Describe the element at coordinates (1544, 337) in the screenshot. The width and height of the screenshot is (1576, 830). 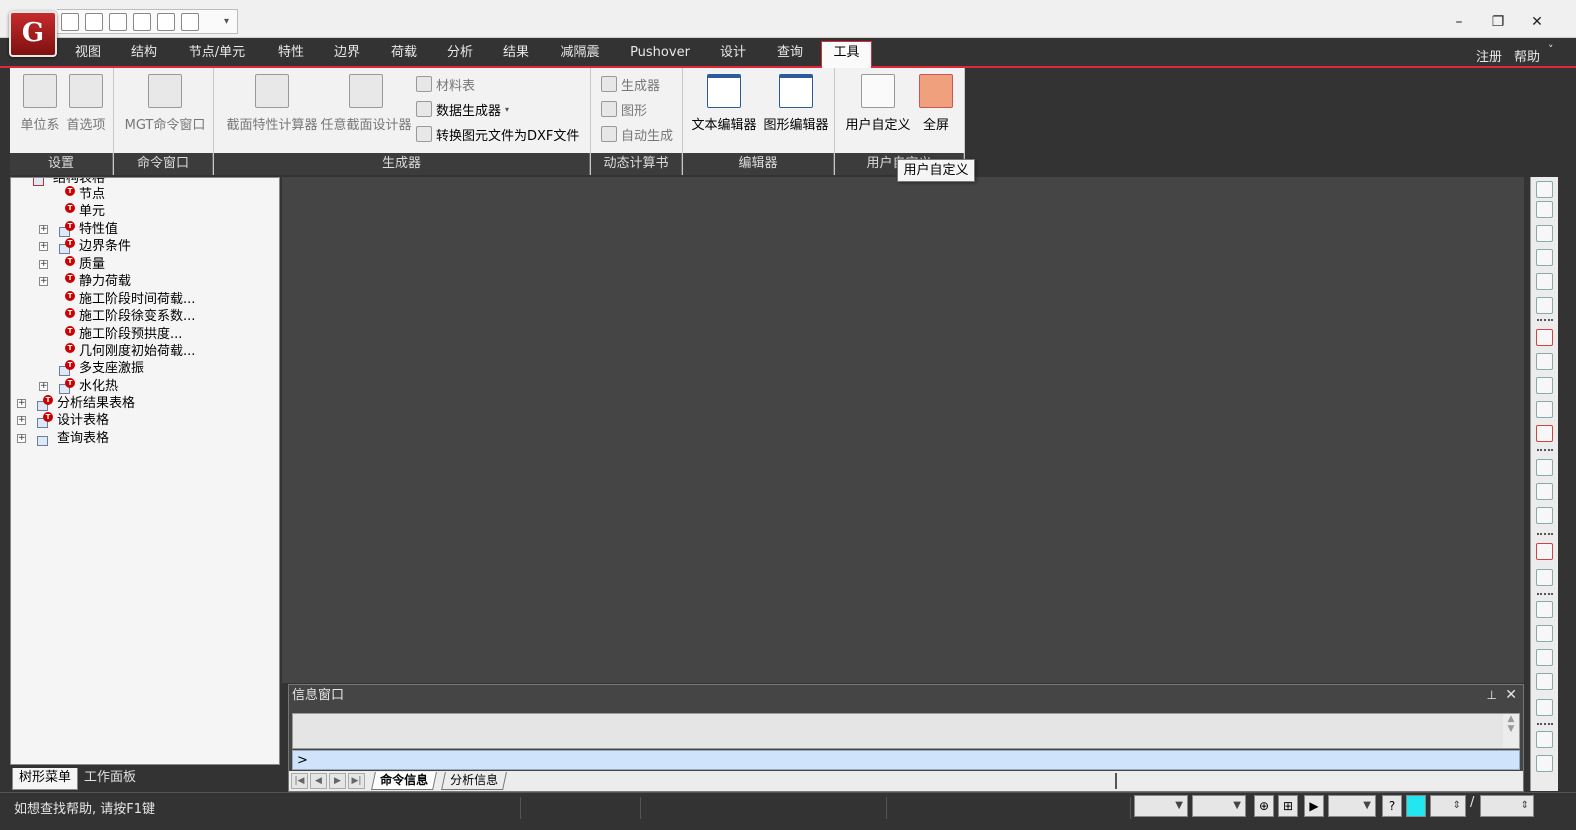
I see `zoom-window-icon` at that location.